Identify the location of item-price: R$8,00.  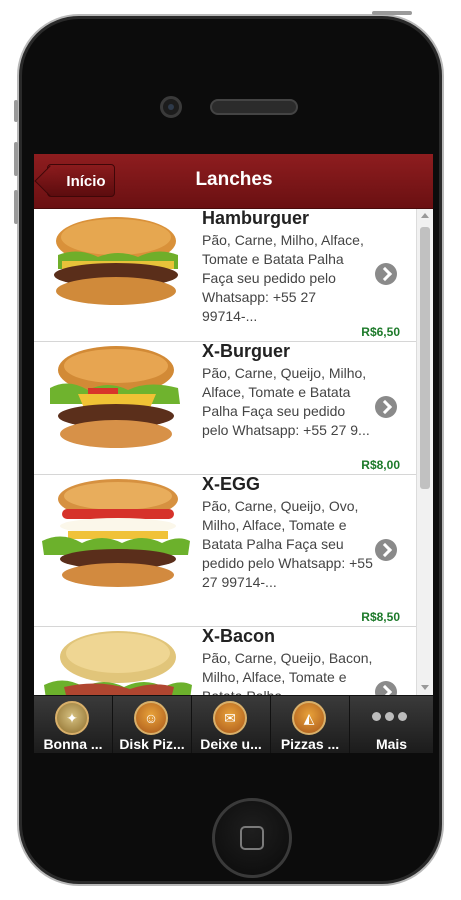
(380, 465).